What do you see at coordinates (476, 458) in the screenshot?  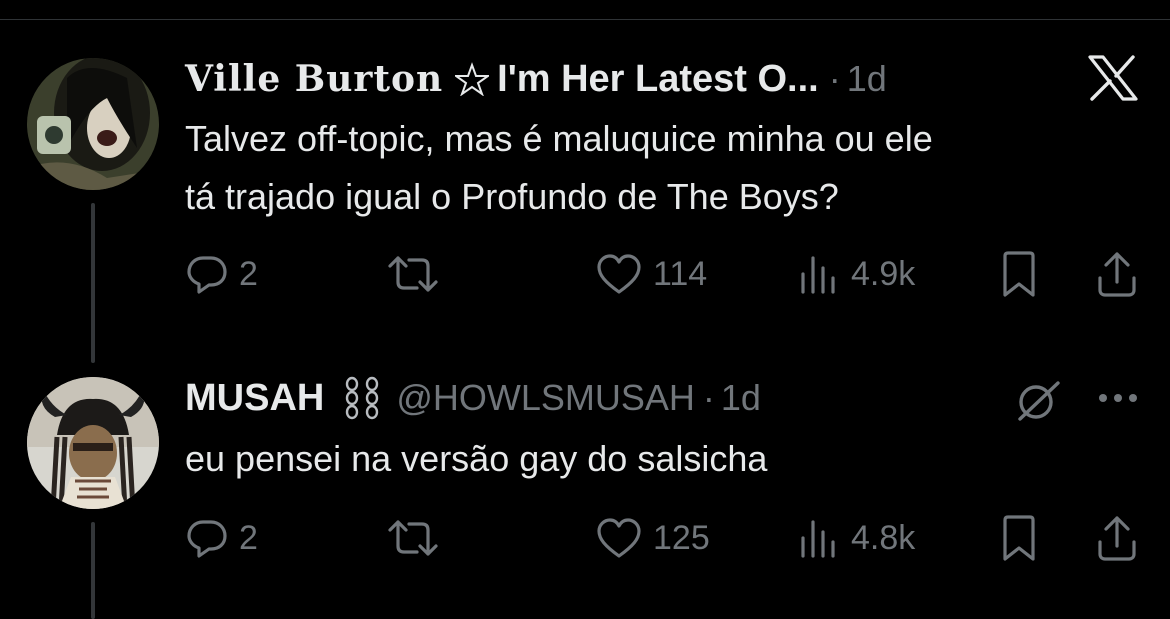 I see `tweet-text: eu pensei na versão gay do salsicha` at bounding box center [476, 458].